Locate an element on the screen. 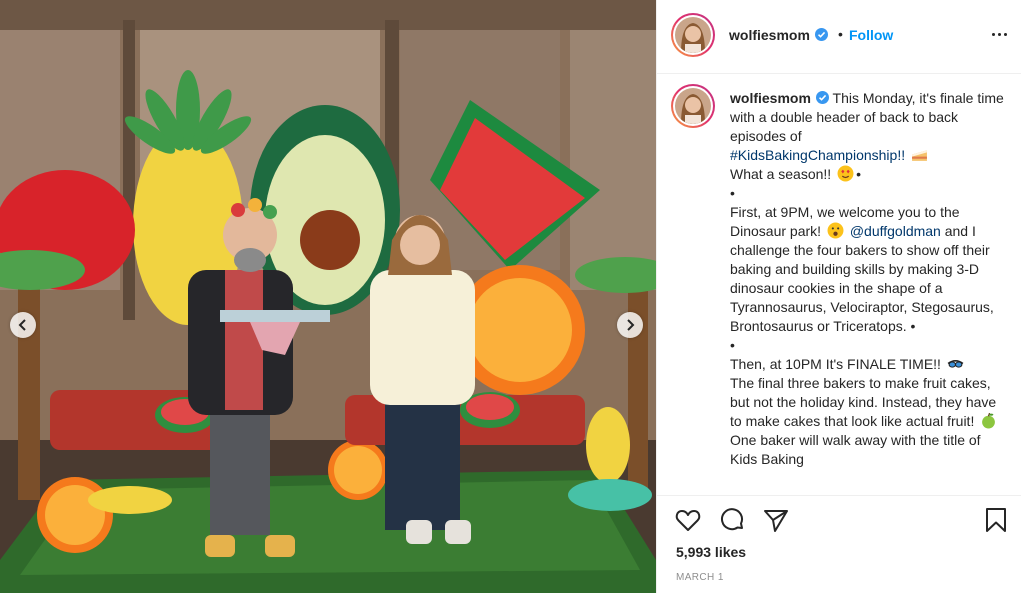  chevron-left-icon is located at coordinates (22, 325).